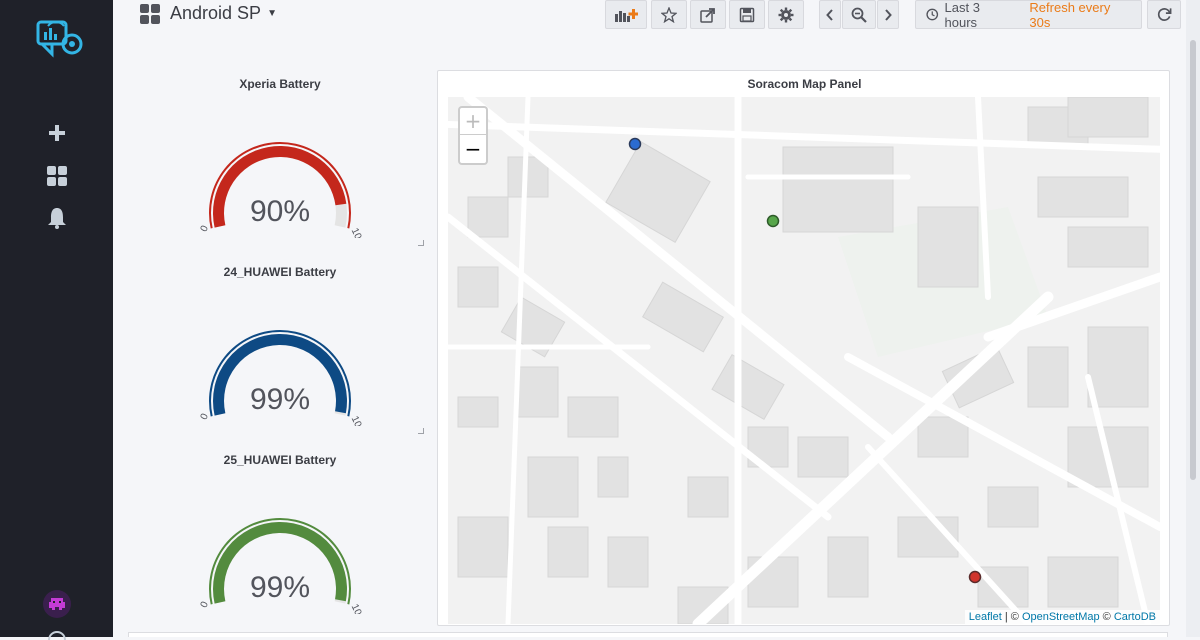  What do you see at coordinates (1135, 617) in the screenshot?
I see `cartodb-link: CartoDB` at bounding box center [1135, 617].